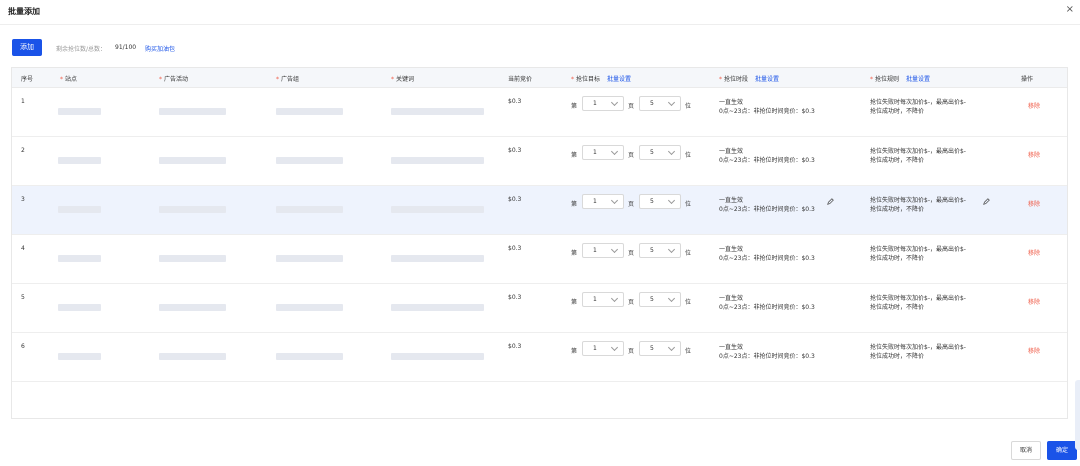  I want to click on quota-value: 91/100, so click(126, 47).